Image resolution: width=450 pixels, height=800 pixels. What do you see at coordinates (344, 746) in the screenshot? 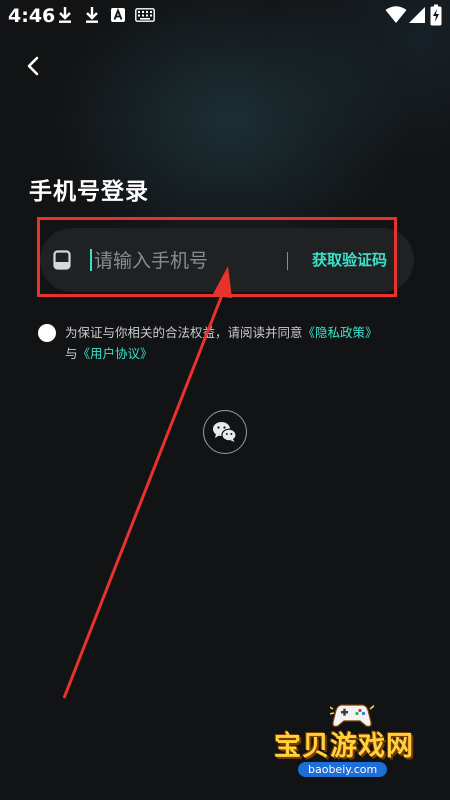
I see `watermark-title: 宝贝游戏网` at bounding box center [344, 746].